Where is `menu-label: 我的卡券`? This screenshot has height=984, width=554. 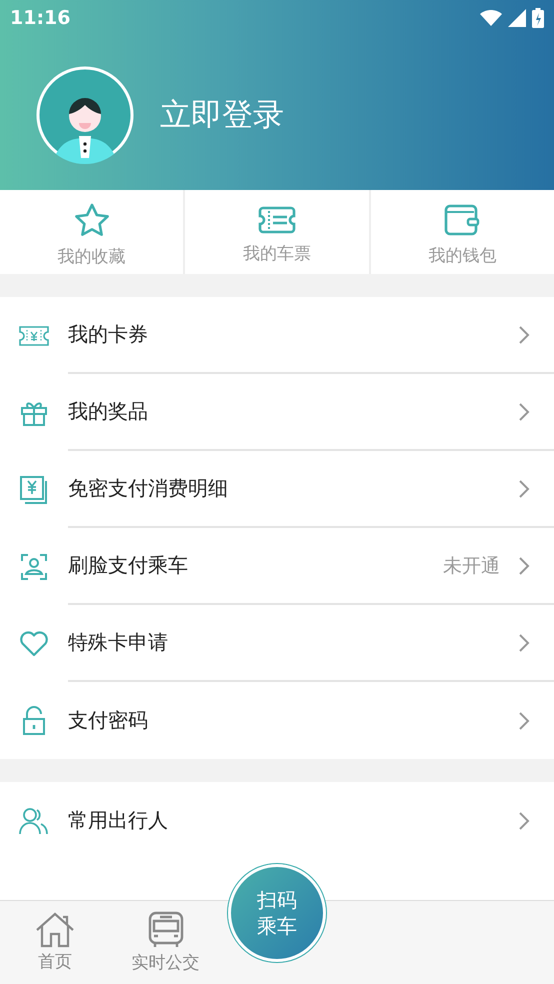 menu-label: 我的卡券 is located at coordinates (108, 334).